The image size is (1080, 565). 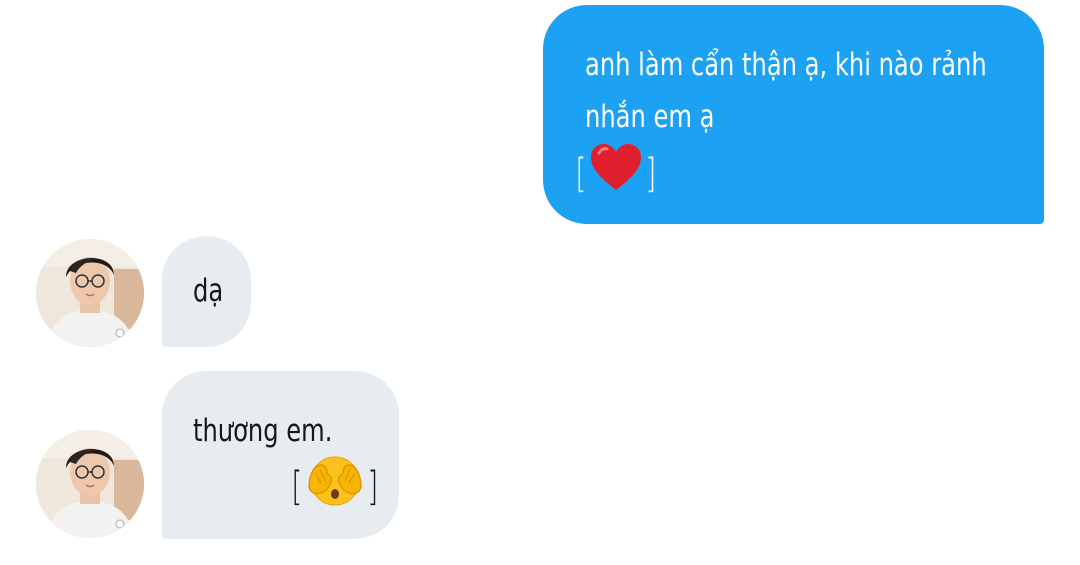 I want to click on sent-message-emoji-line: [ ], so click(x=798, y=175).